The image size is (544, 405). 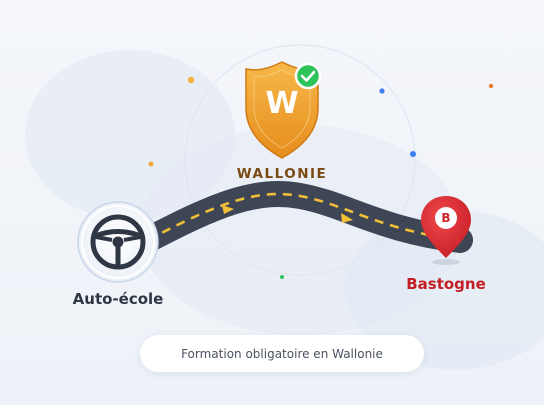 What do you see at coordinates (446, 284) in the screenshot?
I see `destination-label: Bastogne` at bounding box center [446, 284].